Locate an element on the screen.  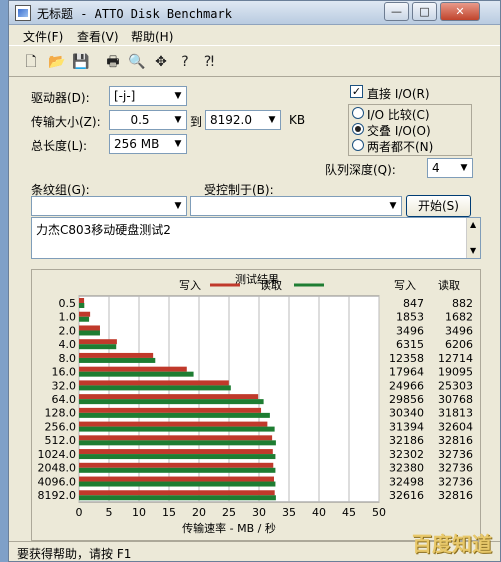
drive-select: [-j-] ▼ is located at coordinates (148, 96).